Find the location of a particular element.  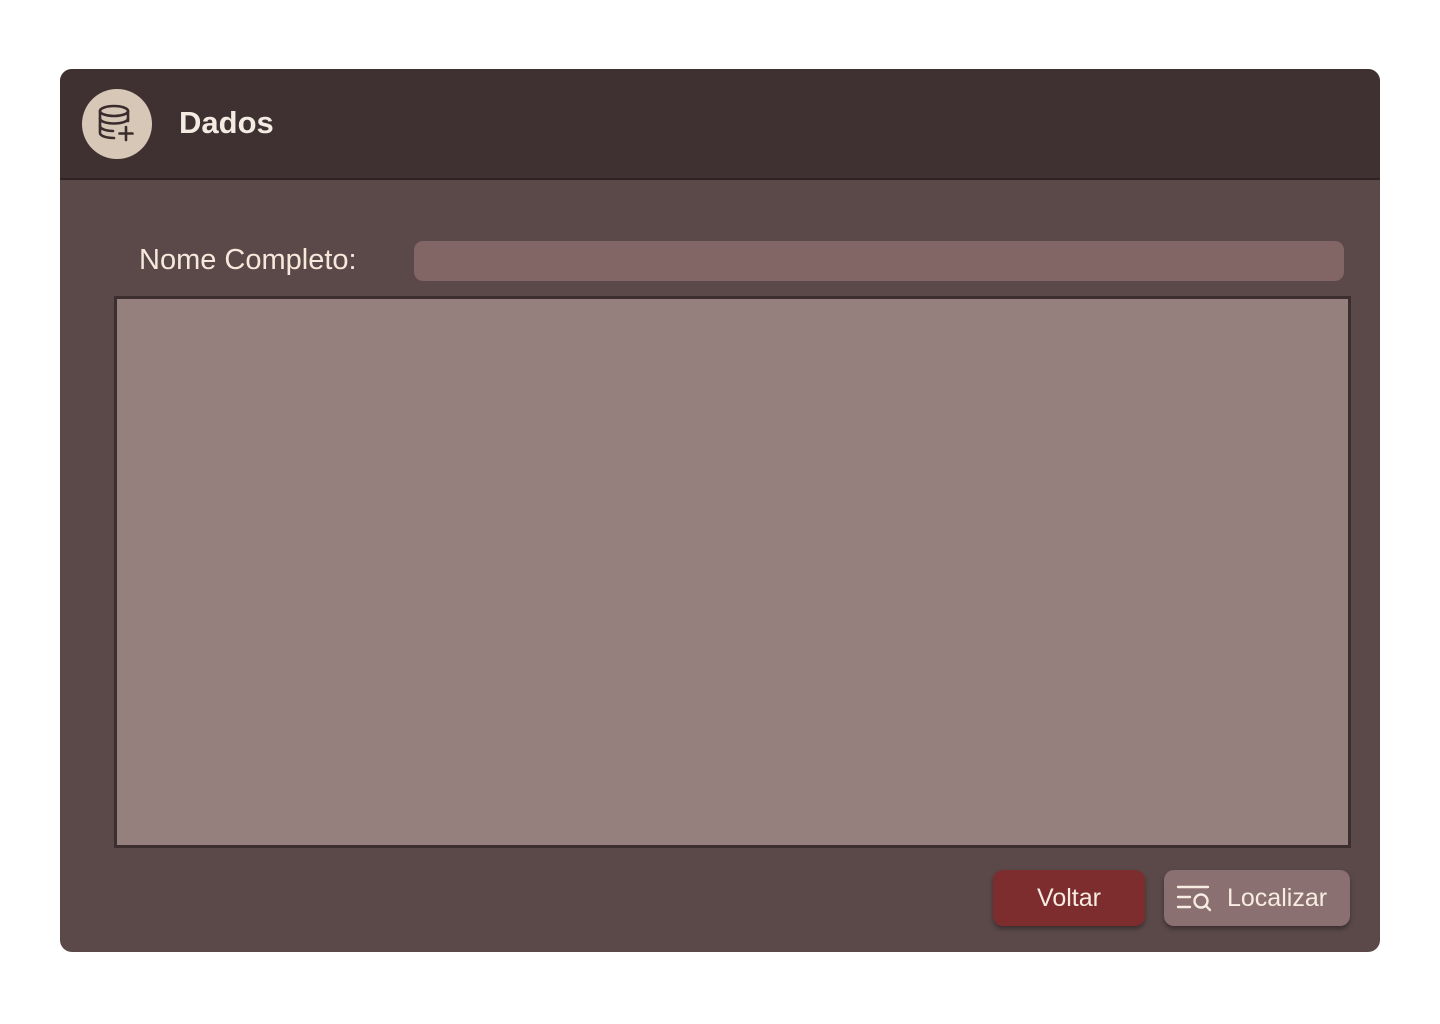

full-name-input is located at coordinates (879, 261).